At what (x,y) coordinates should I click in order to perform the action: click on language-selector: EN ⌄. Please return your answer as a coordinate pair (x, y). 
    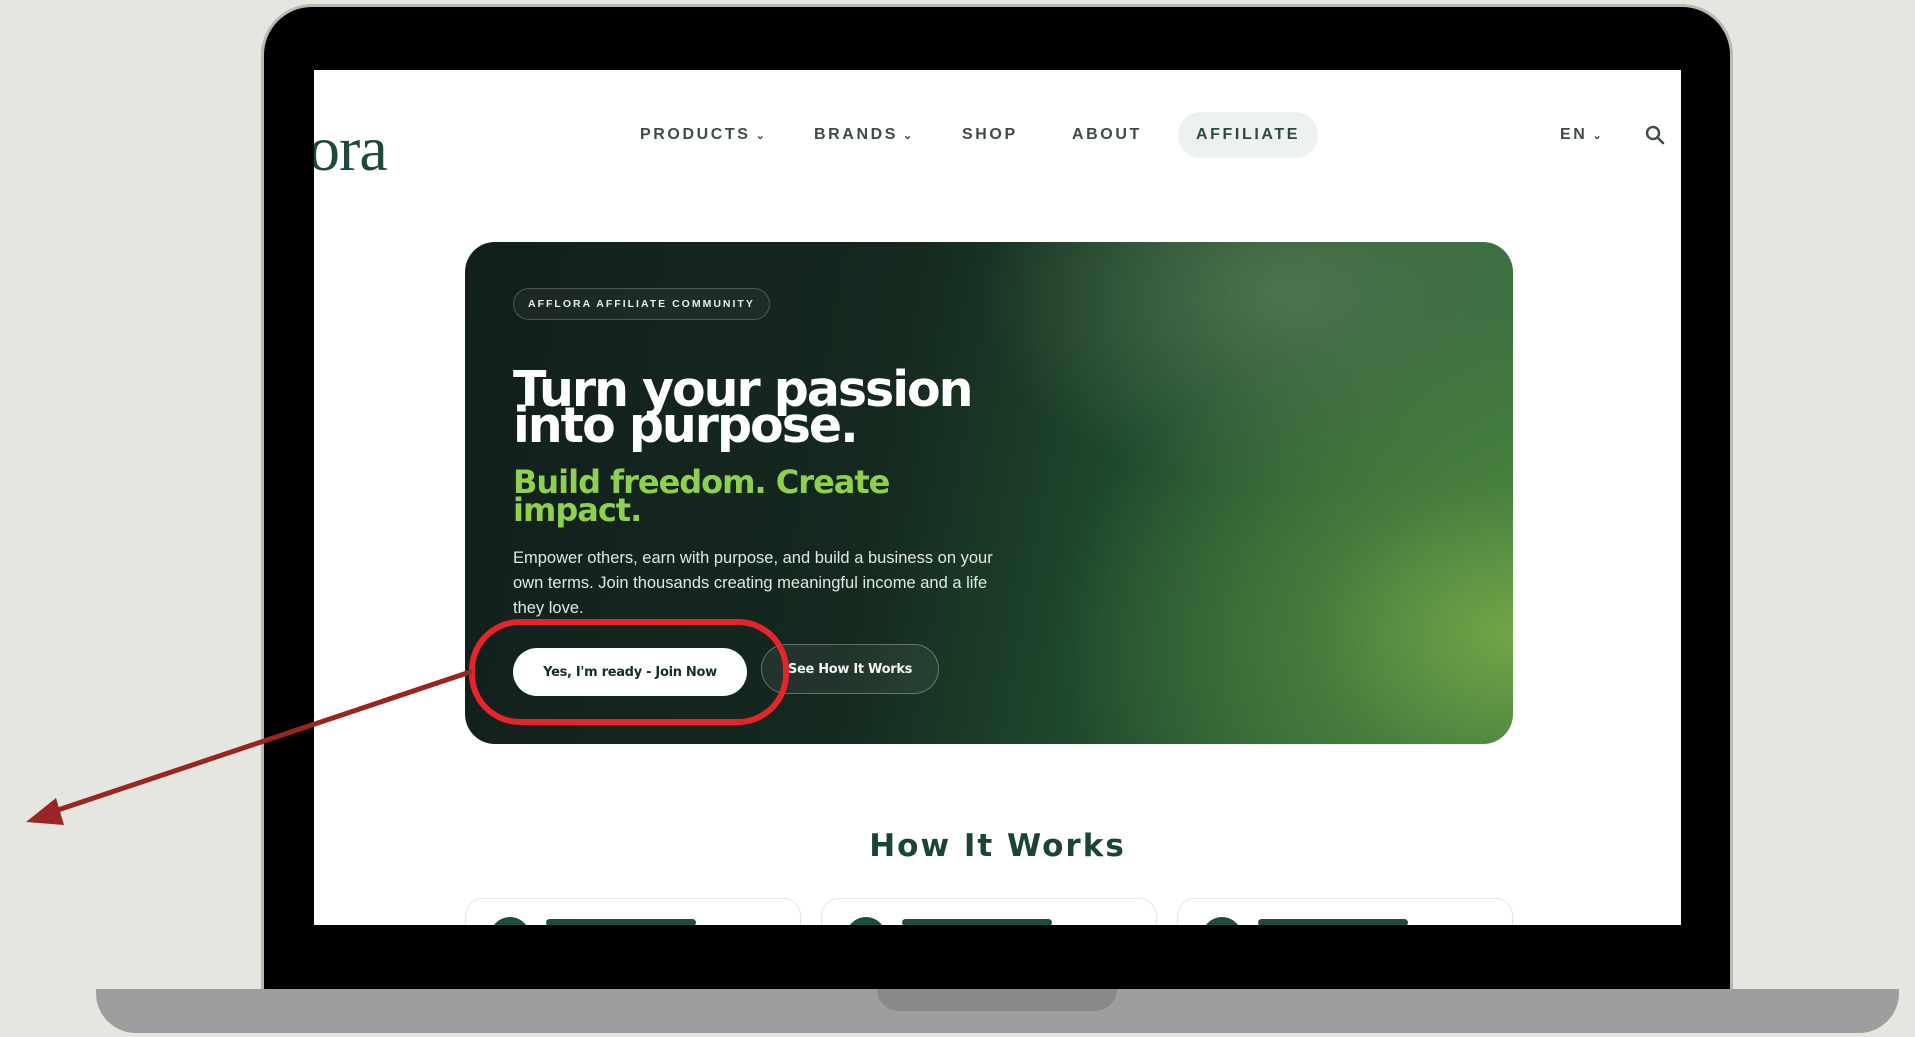
    Looking at the image, I should click on (1581, 135).